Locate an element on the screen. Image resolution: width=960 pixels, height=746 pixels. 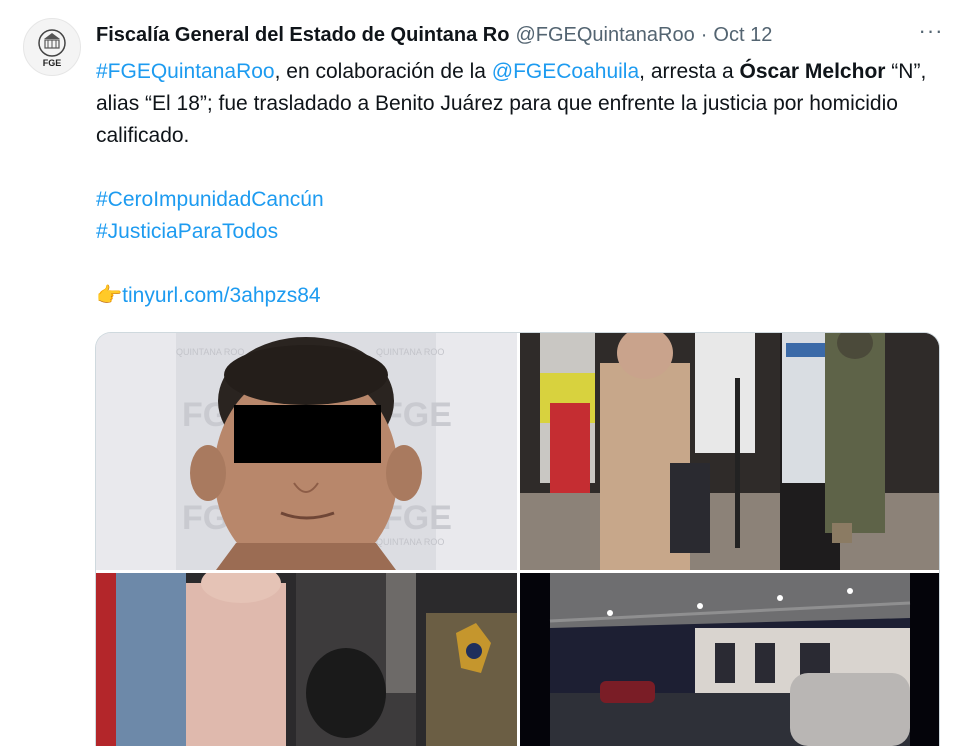
escort-photo is located at coordinates (729, 451).